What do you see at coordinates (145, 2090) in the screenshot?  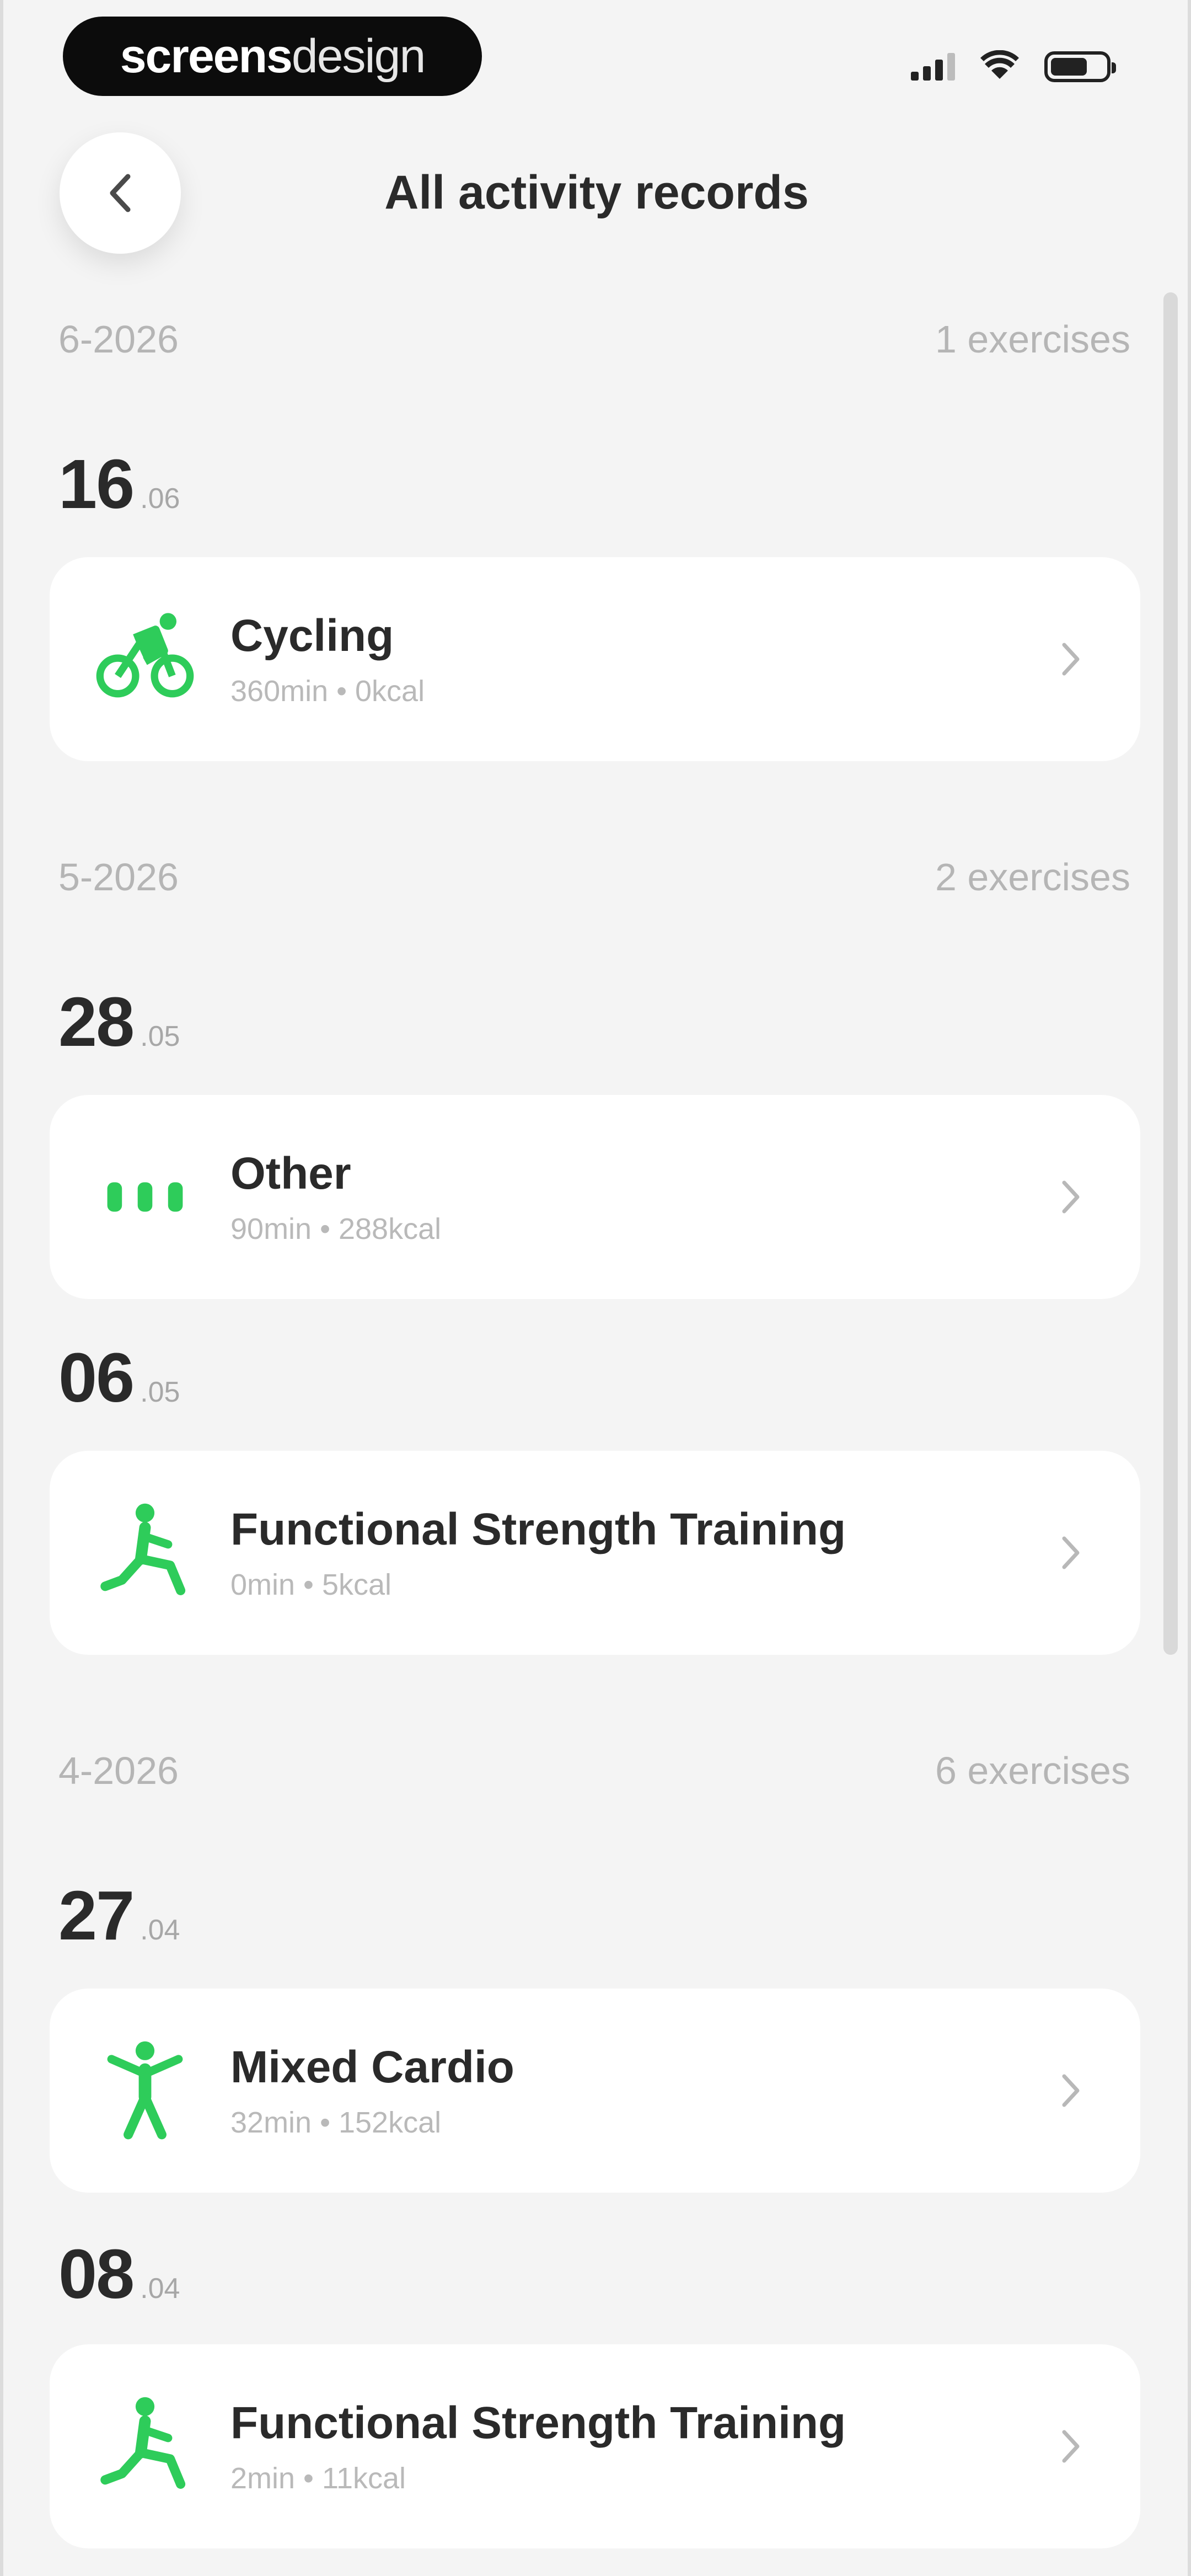 I see `mixed-cardio-icon` at bounding box center [145, 2090].